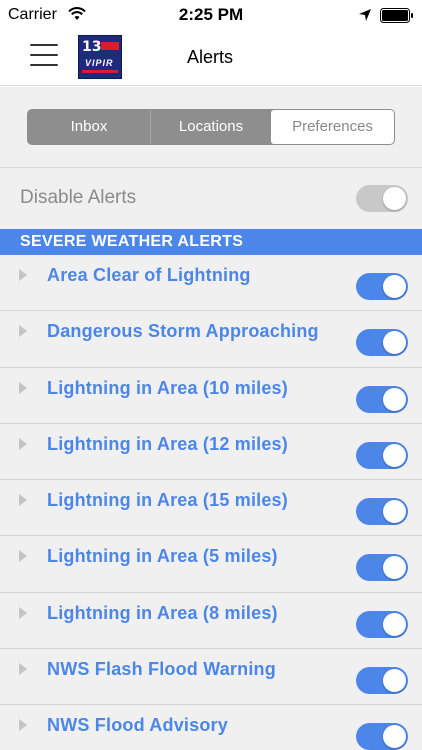  Describe the element at coordinates (100, 71) in the screenshot. I see `logo-bar` at that location.